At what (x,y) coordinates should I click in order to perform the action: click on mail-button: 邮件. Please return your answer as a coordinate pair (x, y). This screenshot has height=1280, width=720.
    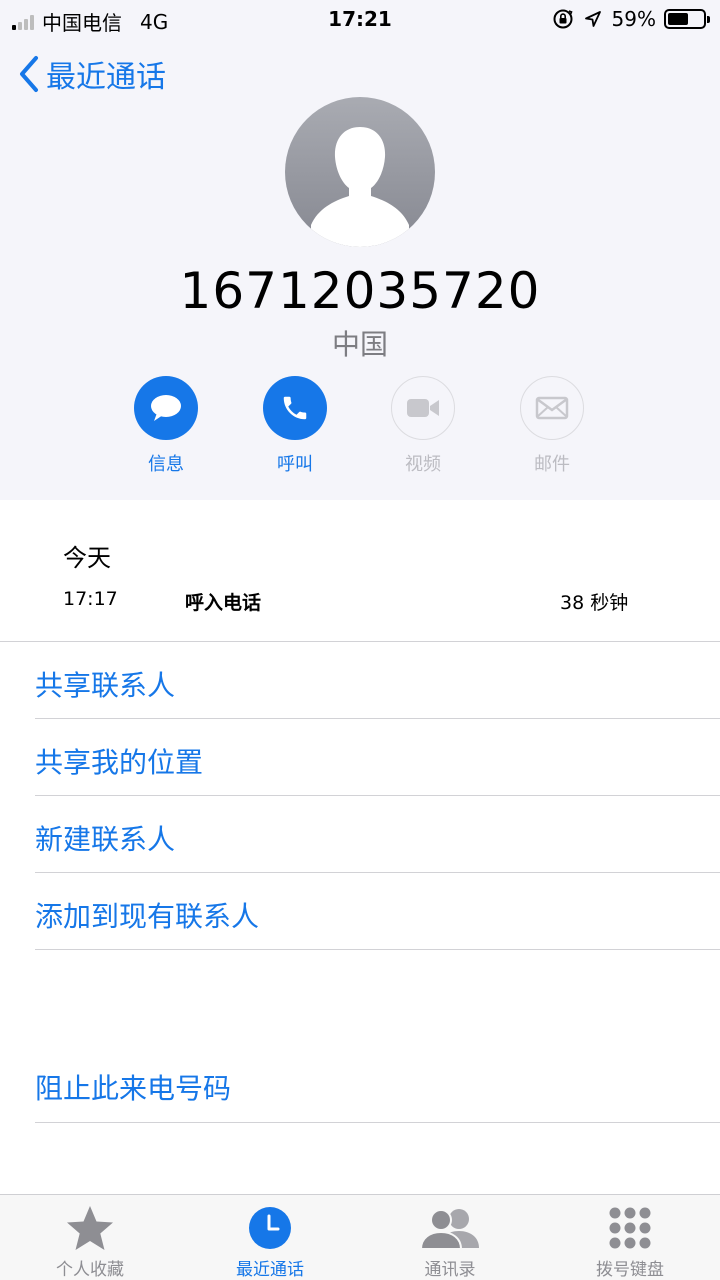
    Looking at the image, I should click on (552, 426).